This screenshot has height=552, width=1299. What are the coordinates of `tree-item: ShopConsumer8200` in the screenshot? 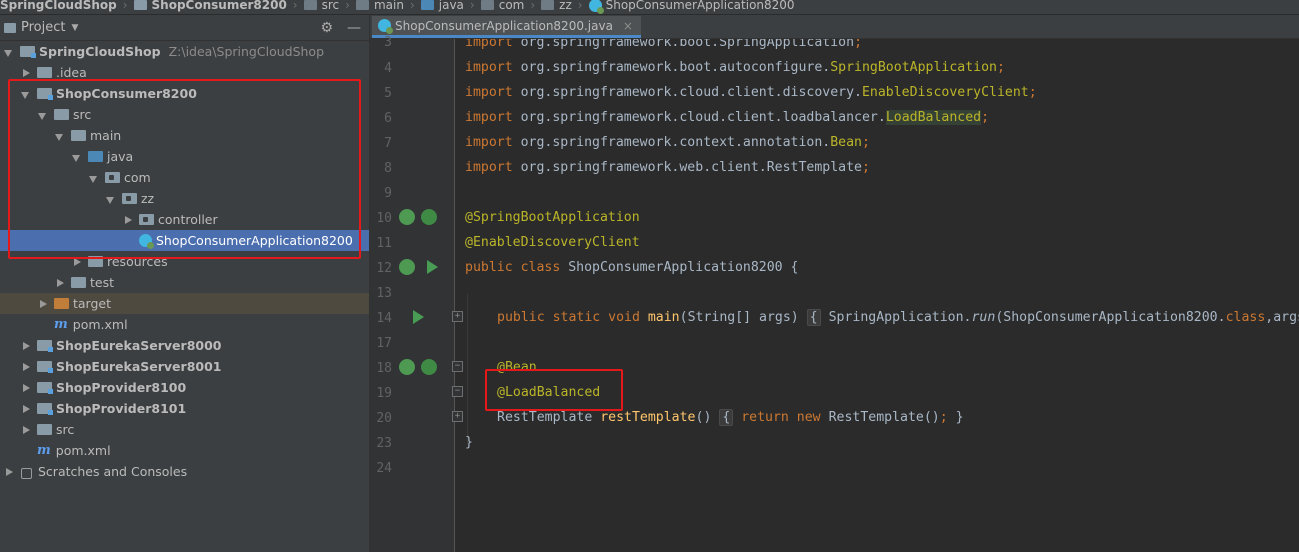 It's located at (184, 93).